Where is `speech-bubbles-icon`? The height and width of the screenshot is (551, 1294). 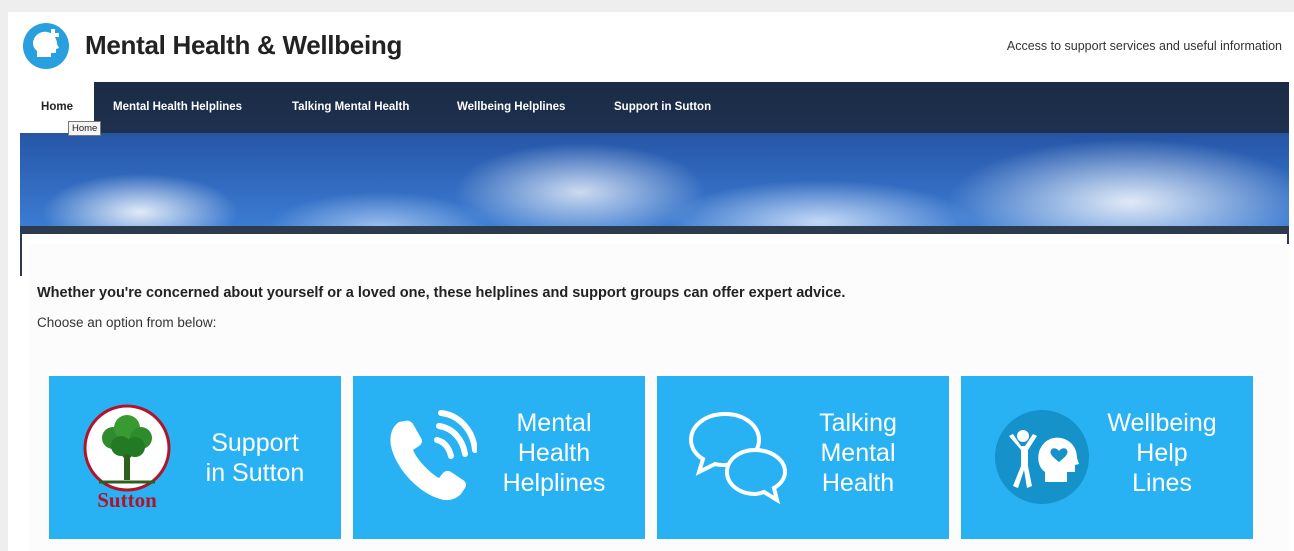 speech-bubbles-icon is located at coordinates (738, 458).